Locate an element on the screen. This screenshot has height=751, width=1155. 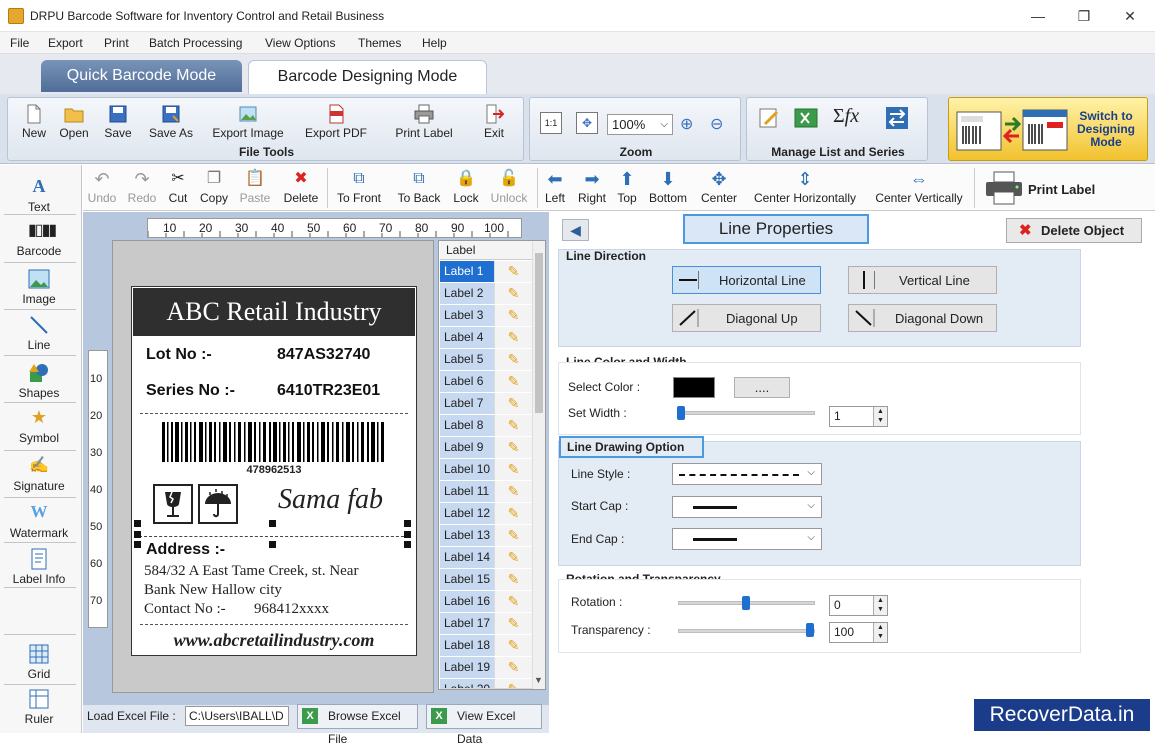
cut-button: ✂ Cut is located at coordinates (178, 187).